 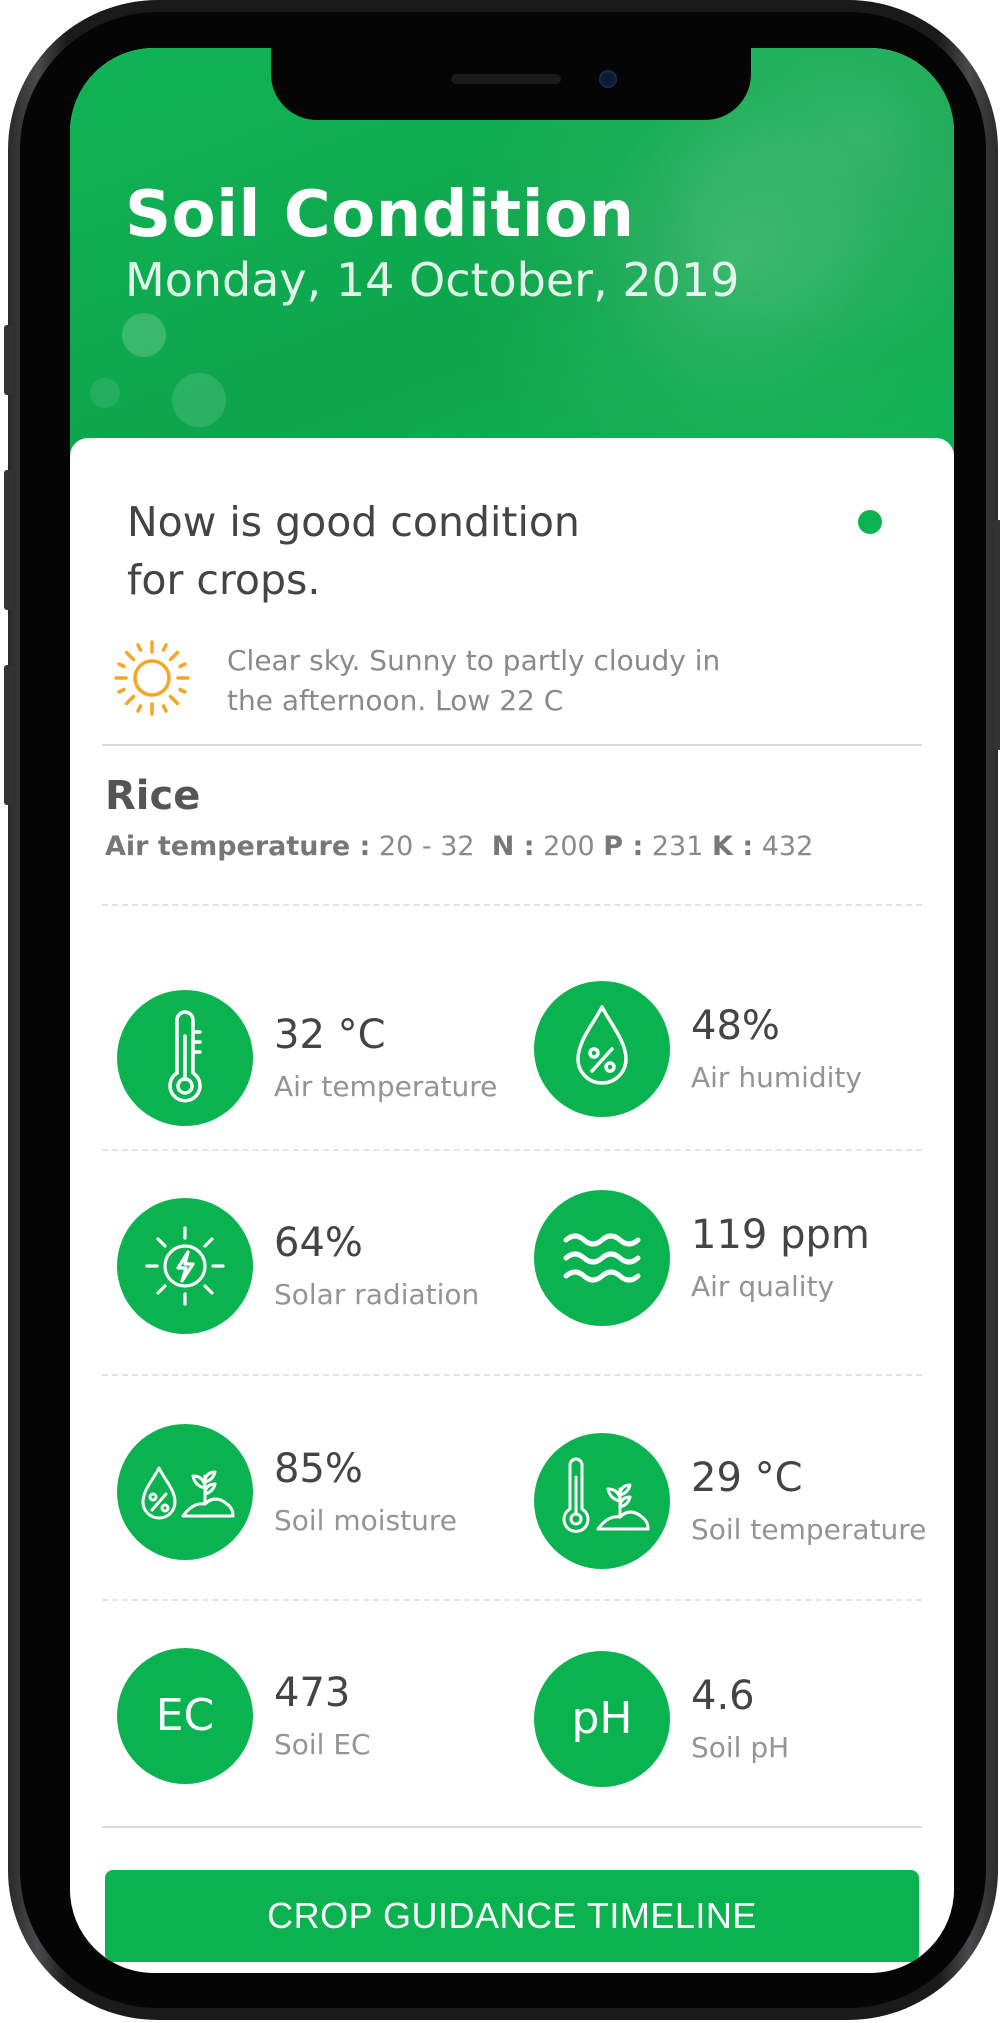 What do you see at coordinates (608, 79) in the screenshot?
I see `front-camera` at bounding box center [608, 79].